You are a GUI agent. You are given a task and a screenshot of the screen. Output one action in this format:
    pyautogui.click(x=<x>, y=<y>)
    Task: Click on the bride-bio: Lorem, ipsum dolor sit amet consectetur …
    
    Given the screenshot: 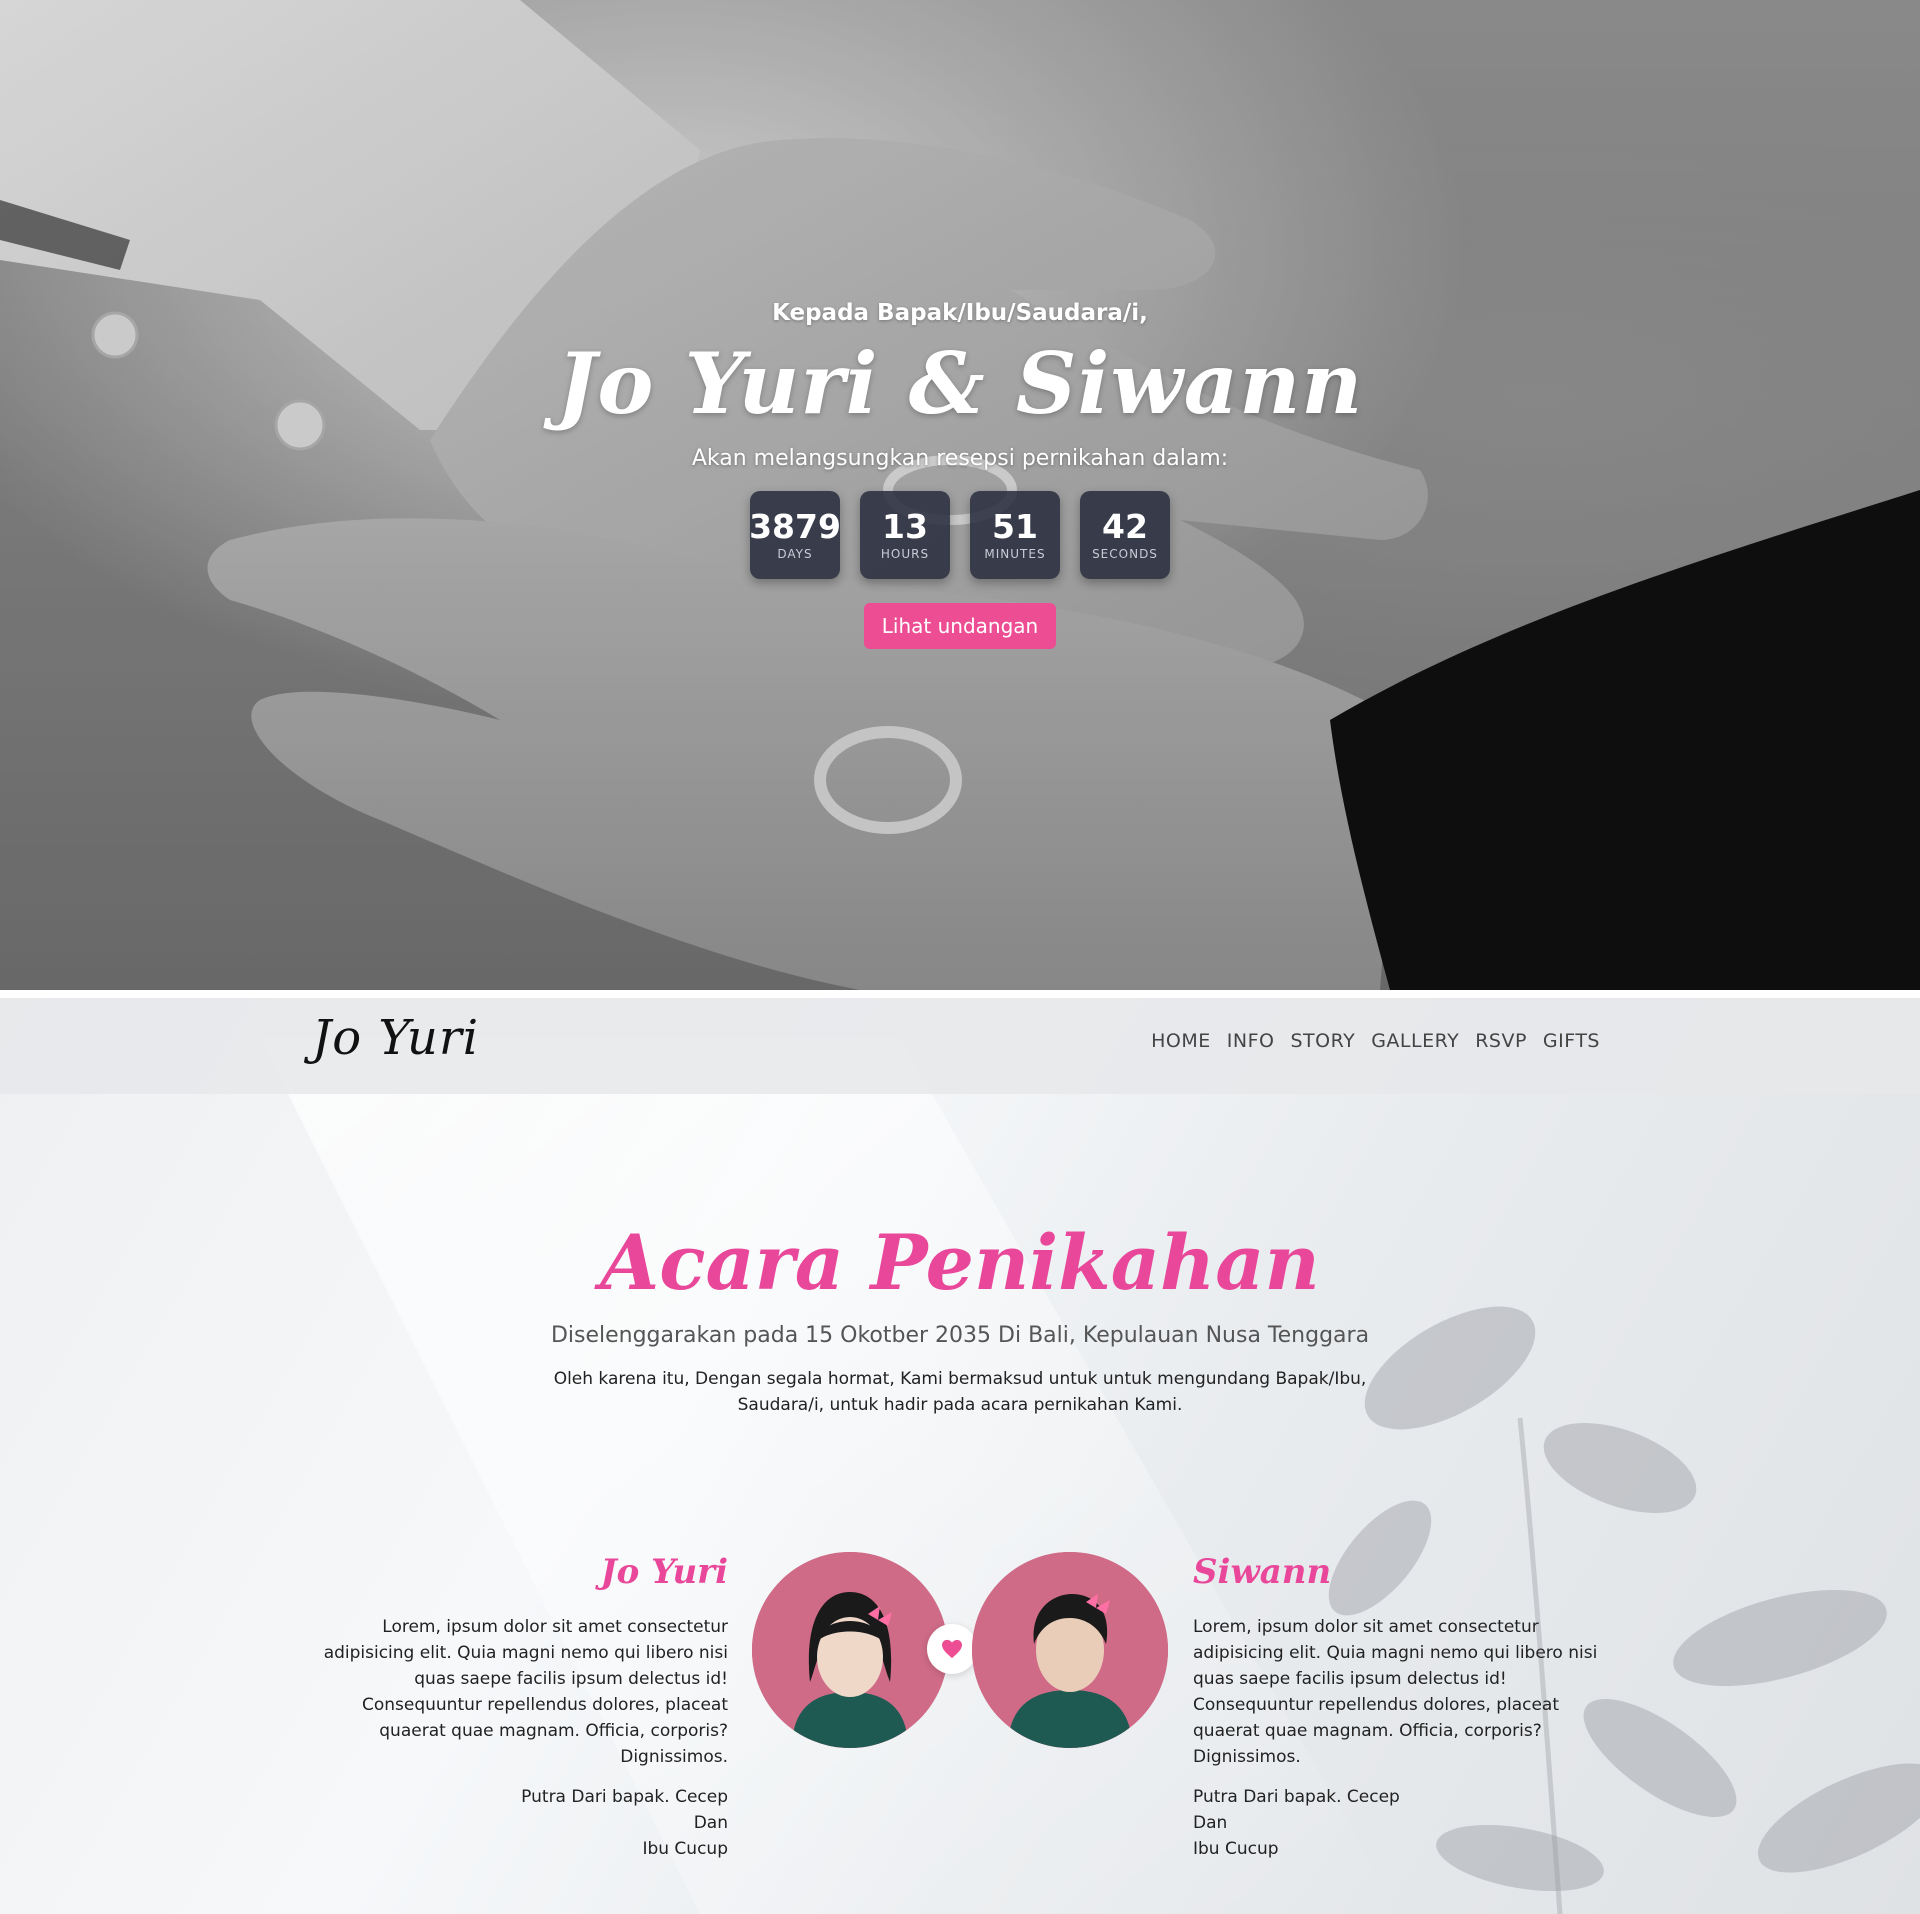 What is the action you would take?
    pyautogui.click(x=525, y=1692)
    